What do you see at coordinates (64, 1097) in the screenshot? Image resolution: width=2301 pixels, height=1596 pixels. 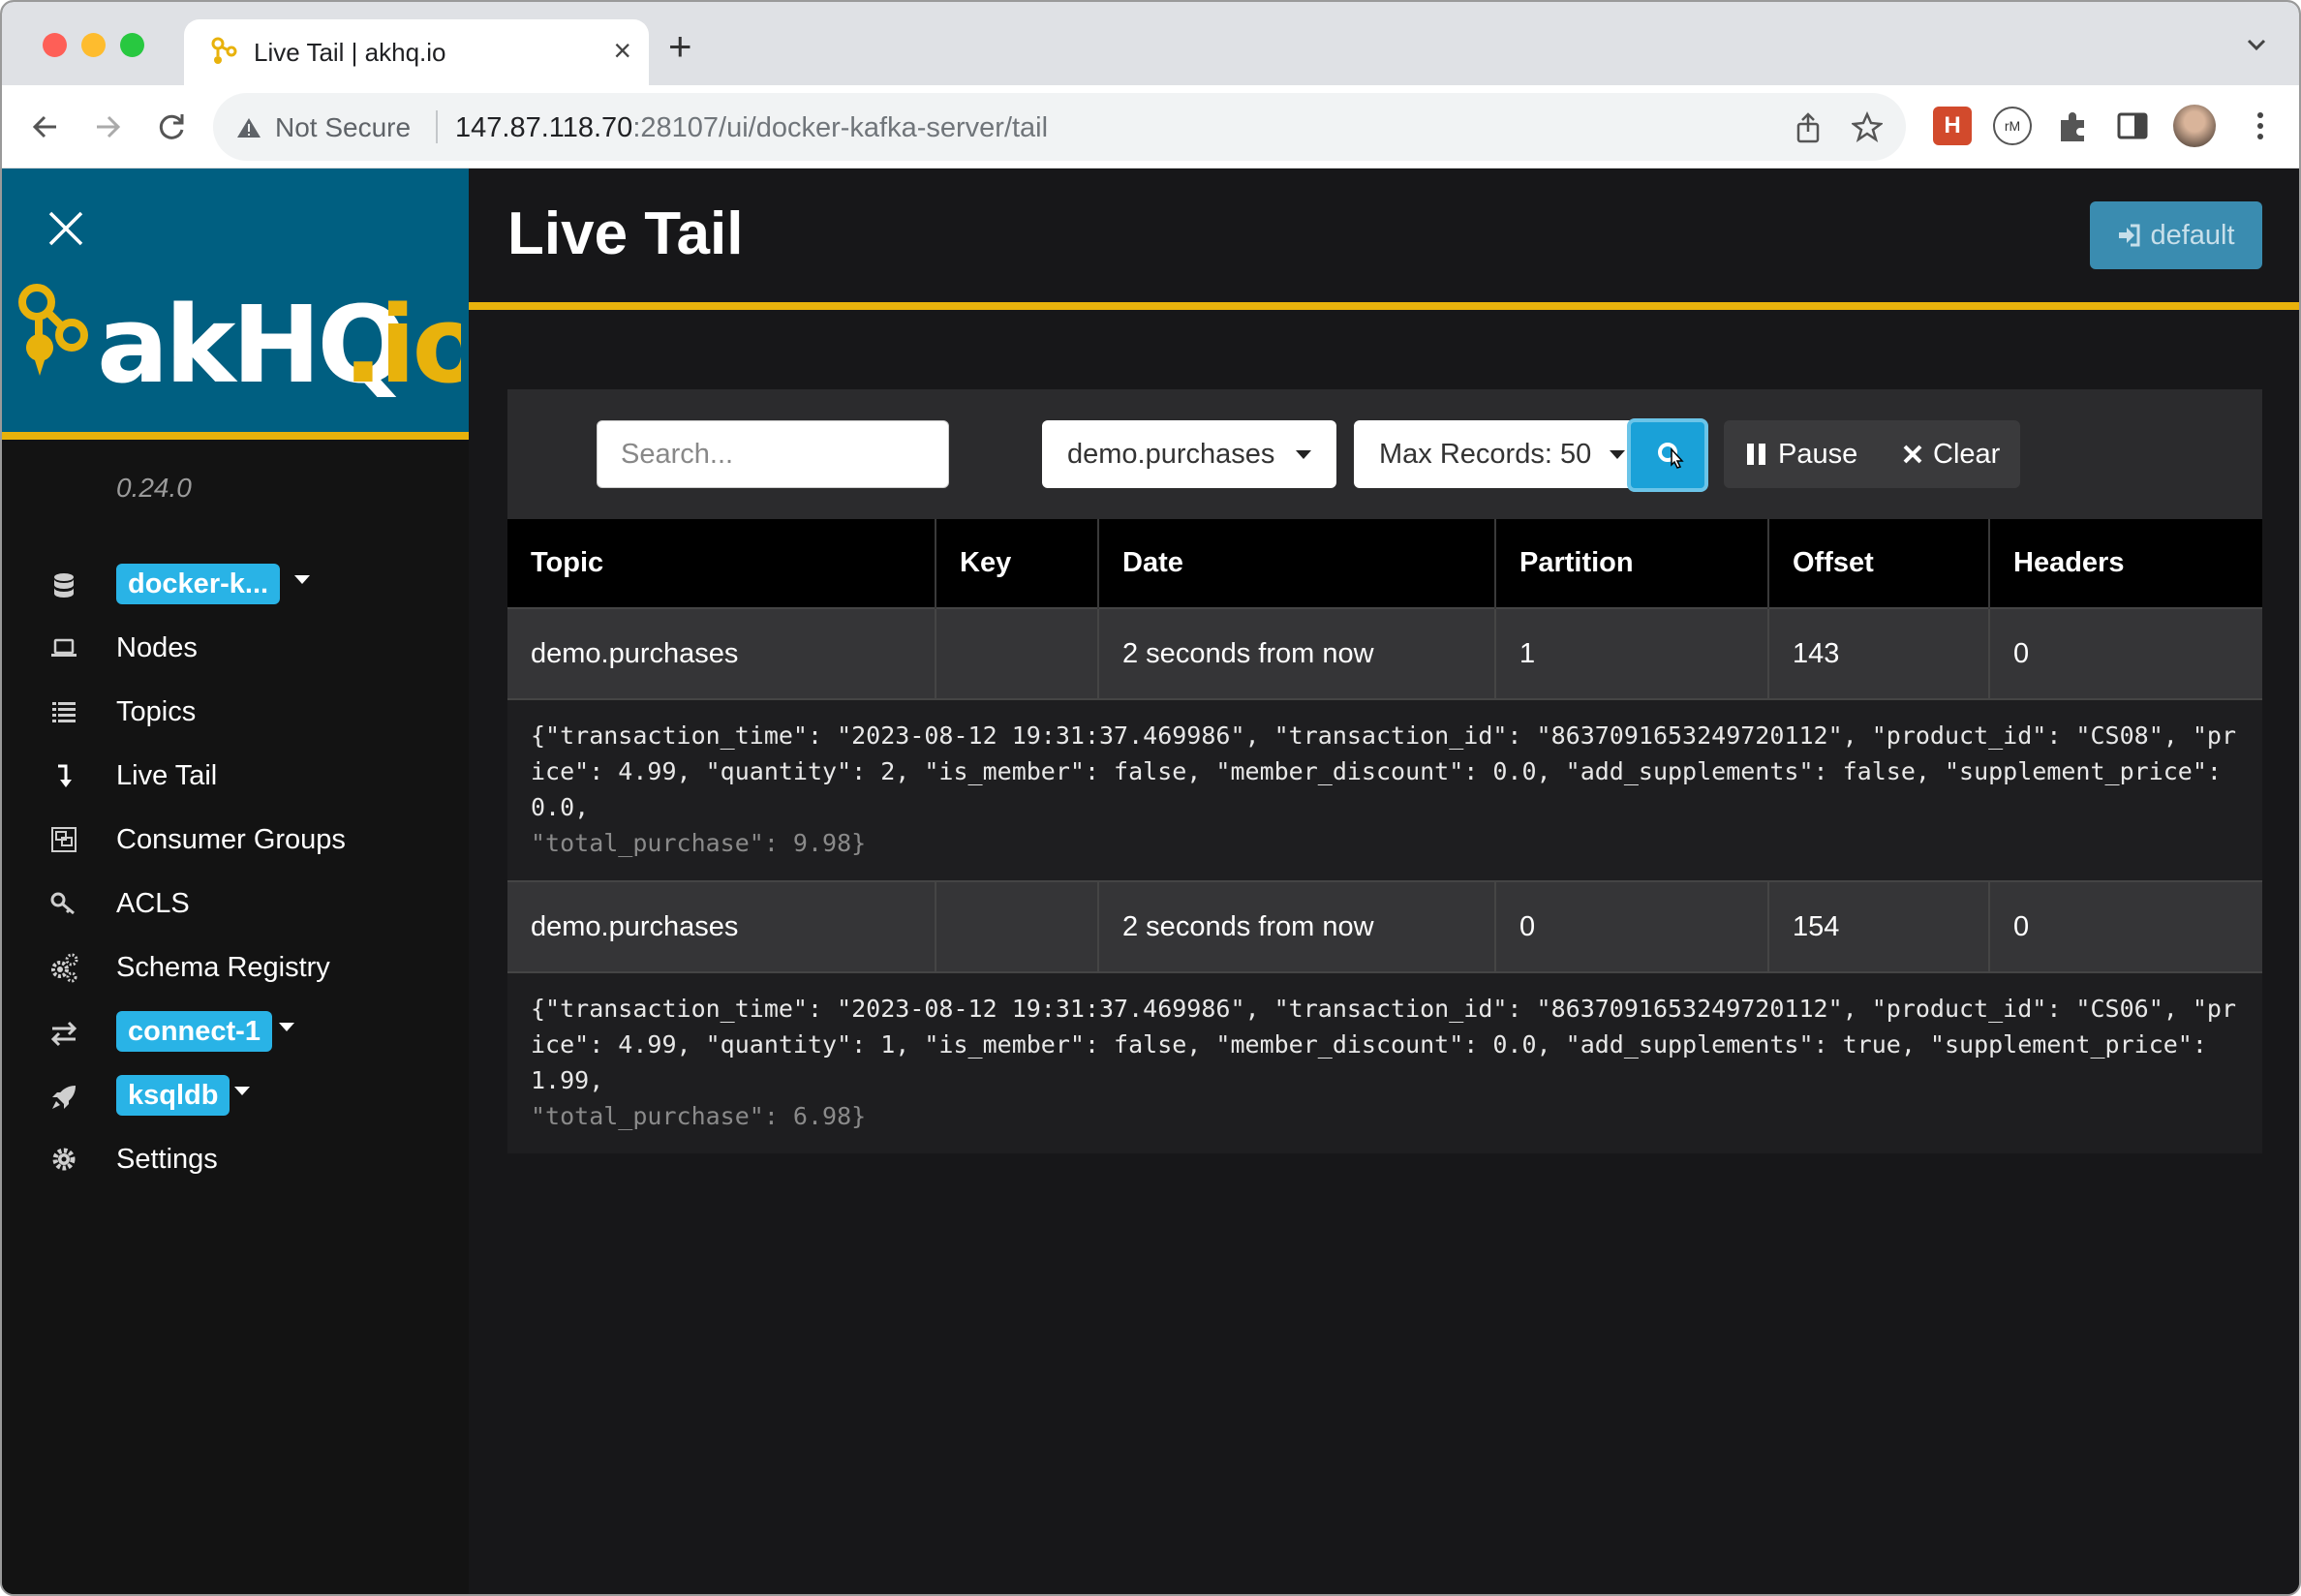 I see `rocket-icon` at bounding box center [64, 1097].